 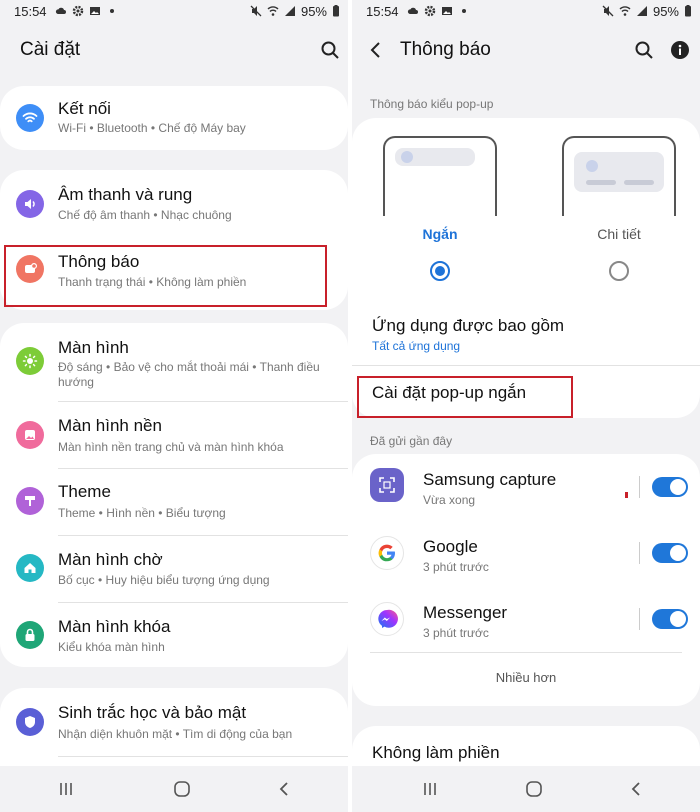 What do you see at coordinates (30, 204) in the screenshot?
I see `volume-icon` at bounding box center [30, 204].